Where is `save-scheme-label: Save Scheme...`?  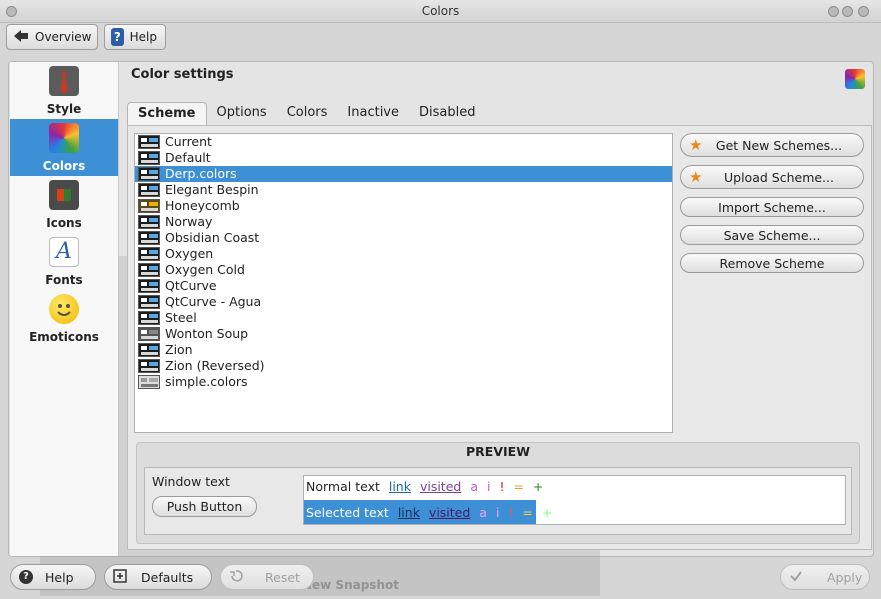
save-scheme-label: Save Scheme... is located at coordinates (772, 235).